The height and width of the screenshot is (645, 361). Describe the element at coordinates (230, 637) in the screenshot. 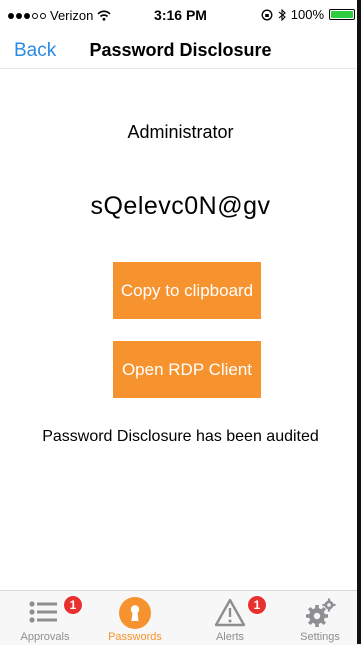

I see `tab-label-alerts: Alerts` at that location.